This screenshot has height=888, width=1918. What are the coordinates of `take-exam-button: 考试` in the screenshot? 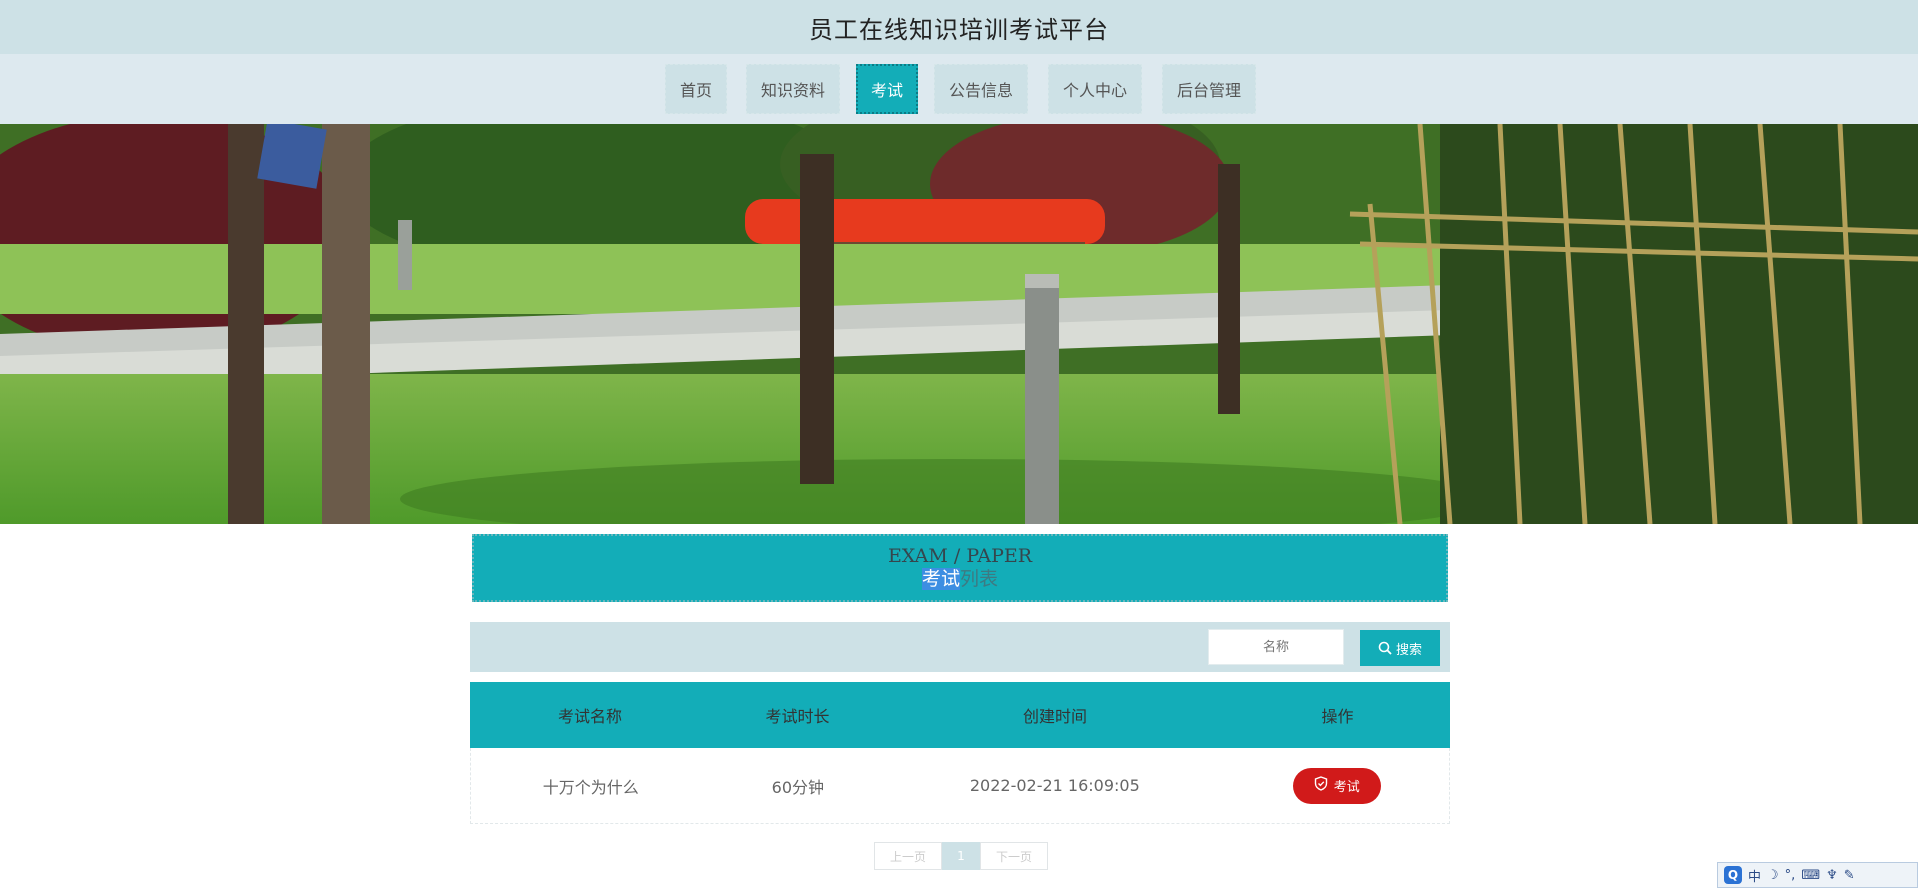 It's located at (1336, 785).